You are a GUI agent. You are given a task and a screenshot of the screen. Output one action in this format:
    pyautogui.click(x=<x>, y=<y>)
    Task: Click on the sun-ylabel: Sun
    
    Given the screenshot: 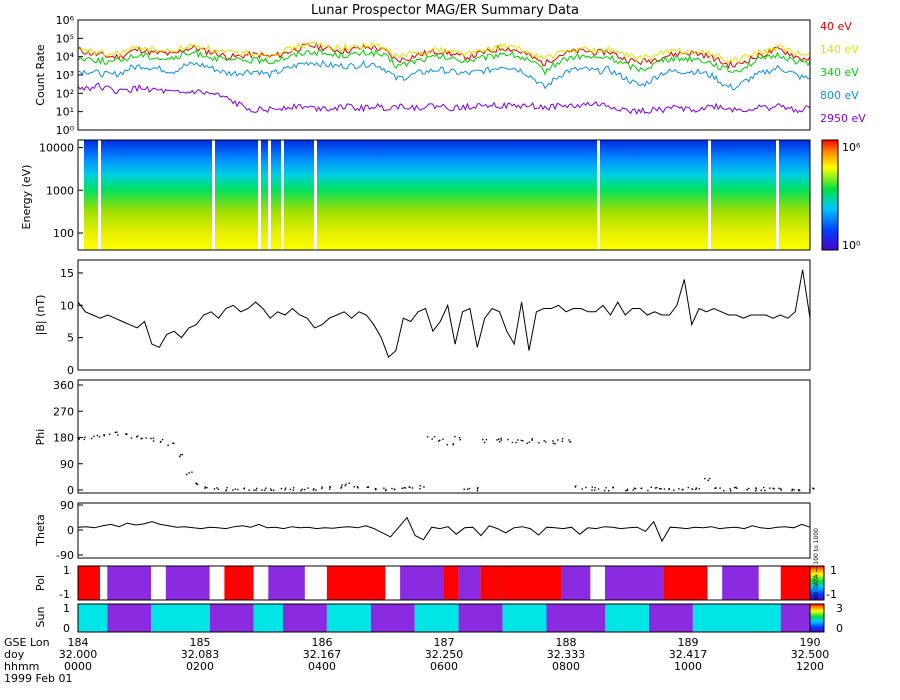 What is the action you would take?
    pyautogui.click(x=40, y=617)
    